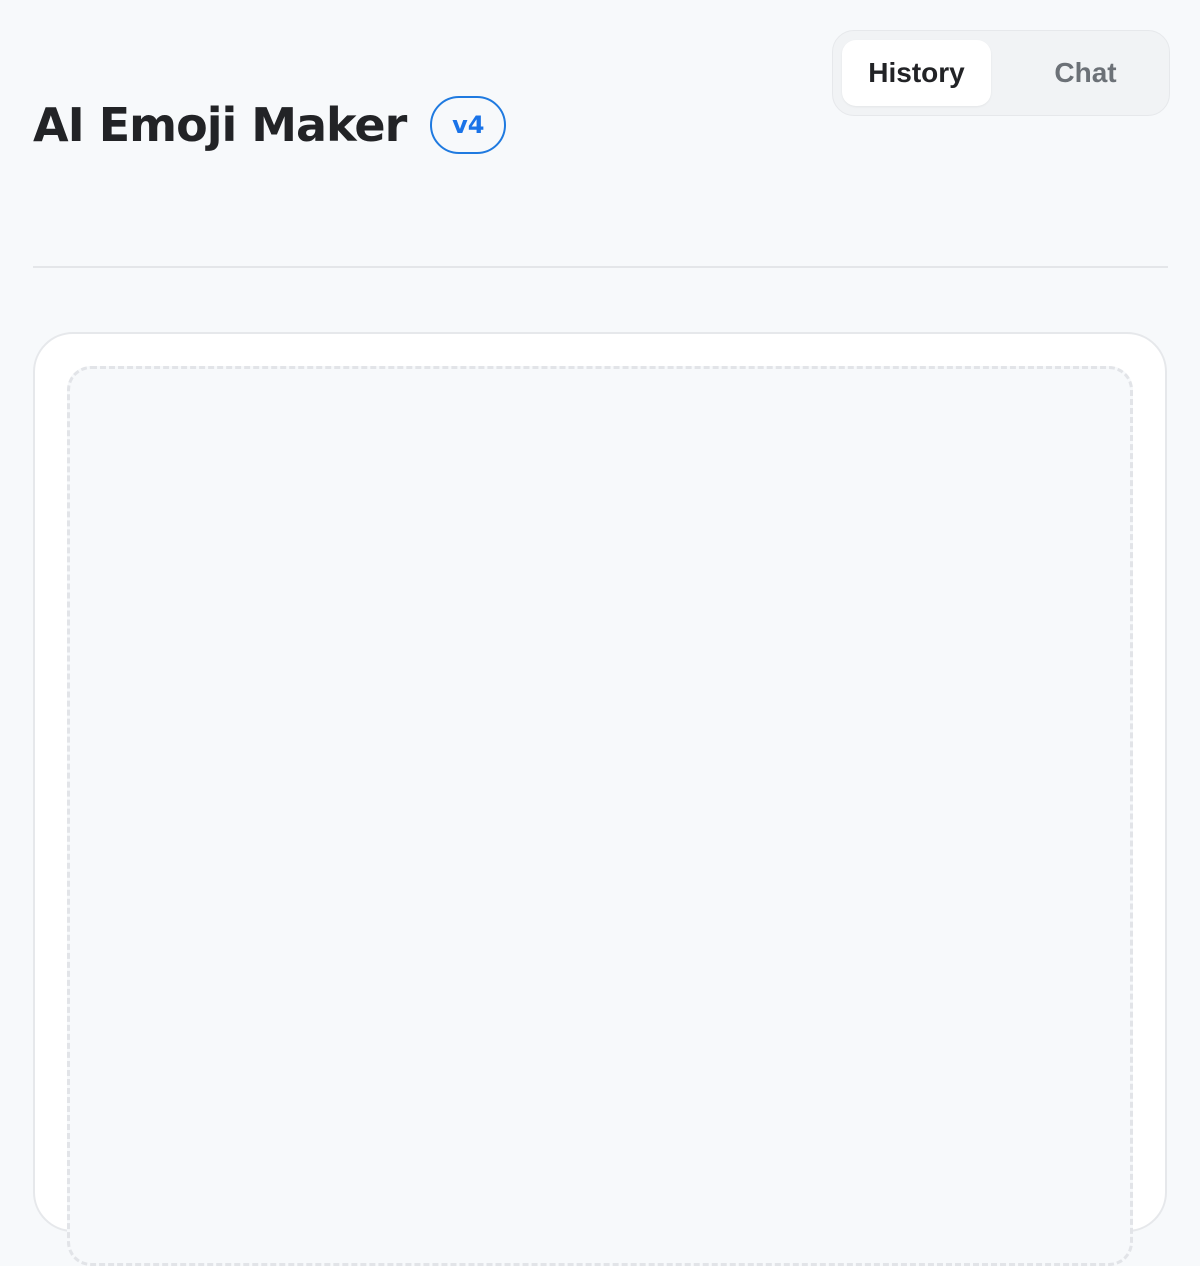 The height and width of the screenshot is (1266, 1200). Describe the element at coordinates (916, 73) in the screenshot. I see `tab-history: History` at that location.